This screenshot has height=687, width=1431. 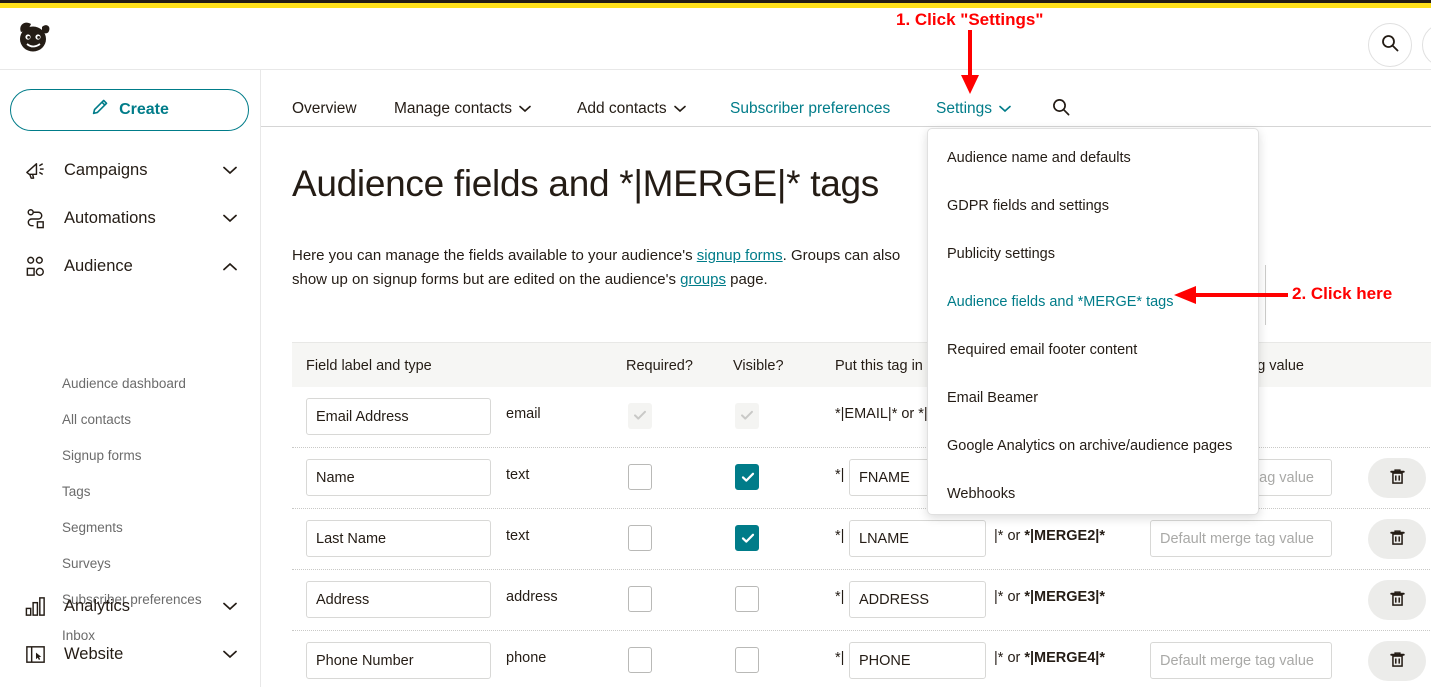 What do you see at coordinates (526, 658) in the screenshot?
I see `field-type-label: phone` at bounding box center [526, 658].